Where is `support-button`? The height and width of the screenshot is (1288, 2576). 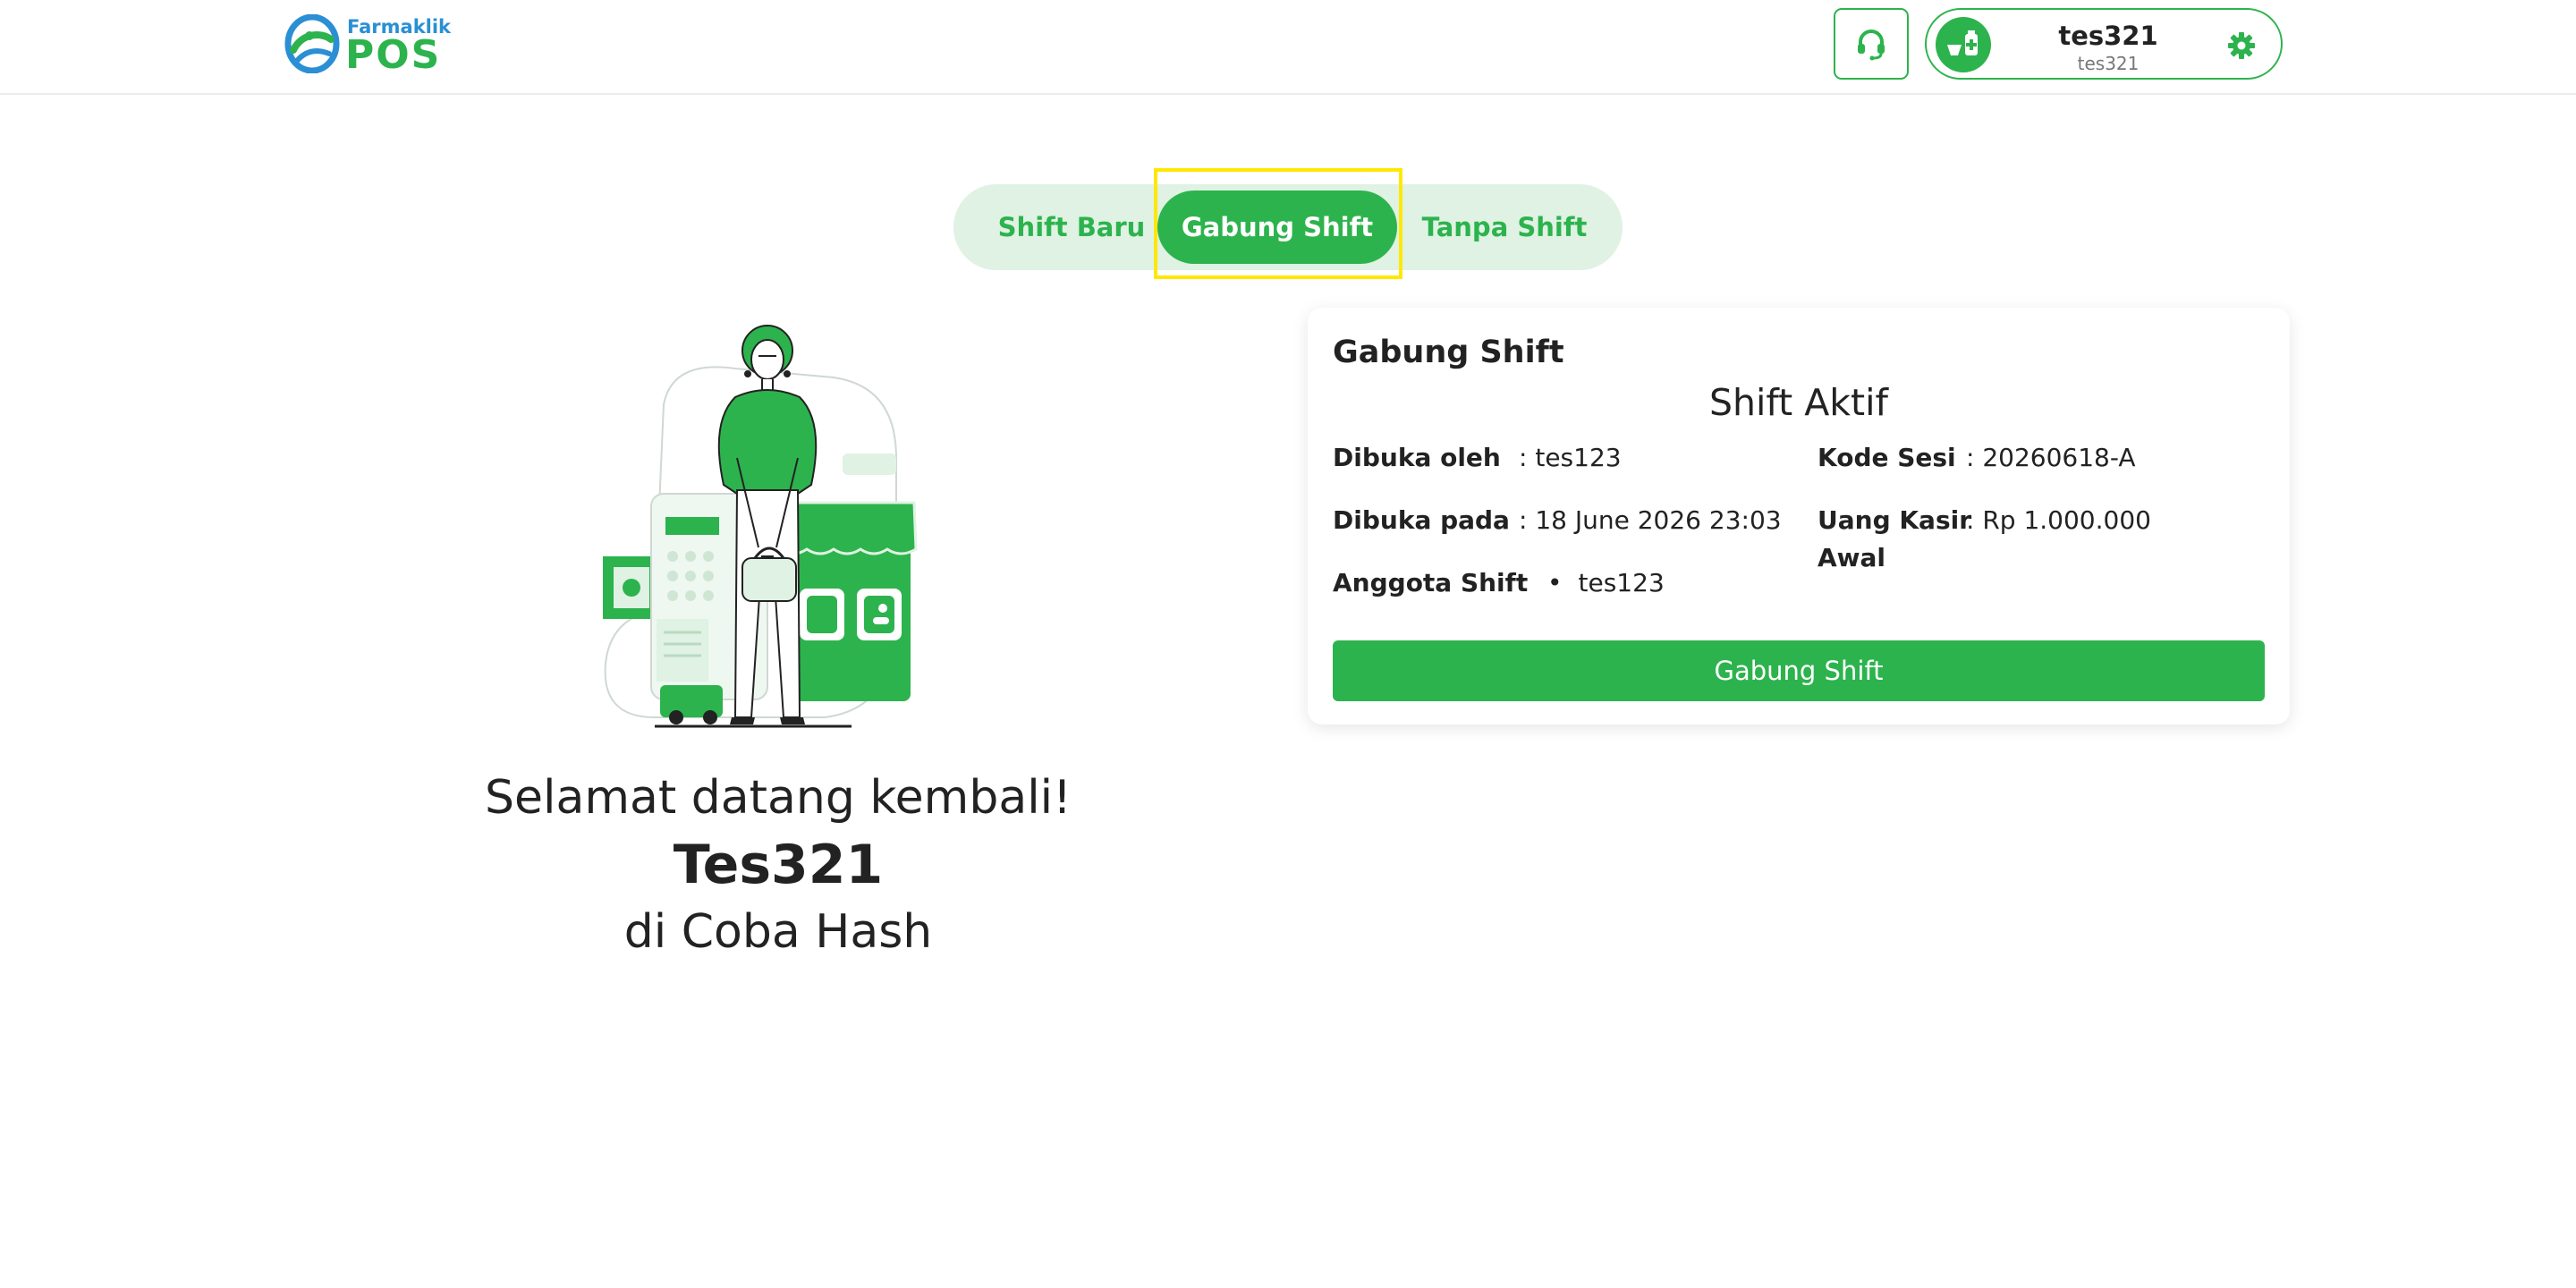 support-button is located at coordinates (1871, 44).